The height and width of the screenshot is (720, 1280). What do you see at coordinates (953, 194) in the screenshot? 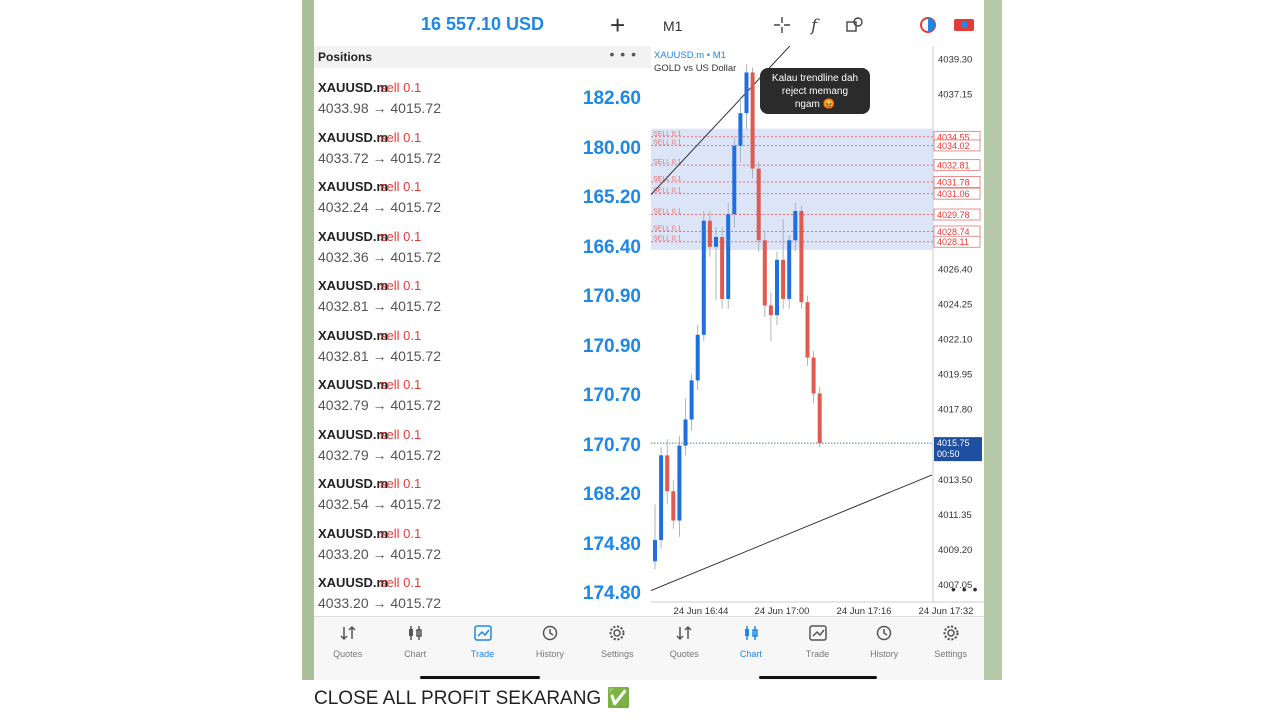
I see `position-price-label: 4031.06` at bounding box center [953, 194].